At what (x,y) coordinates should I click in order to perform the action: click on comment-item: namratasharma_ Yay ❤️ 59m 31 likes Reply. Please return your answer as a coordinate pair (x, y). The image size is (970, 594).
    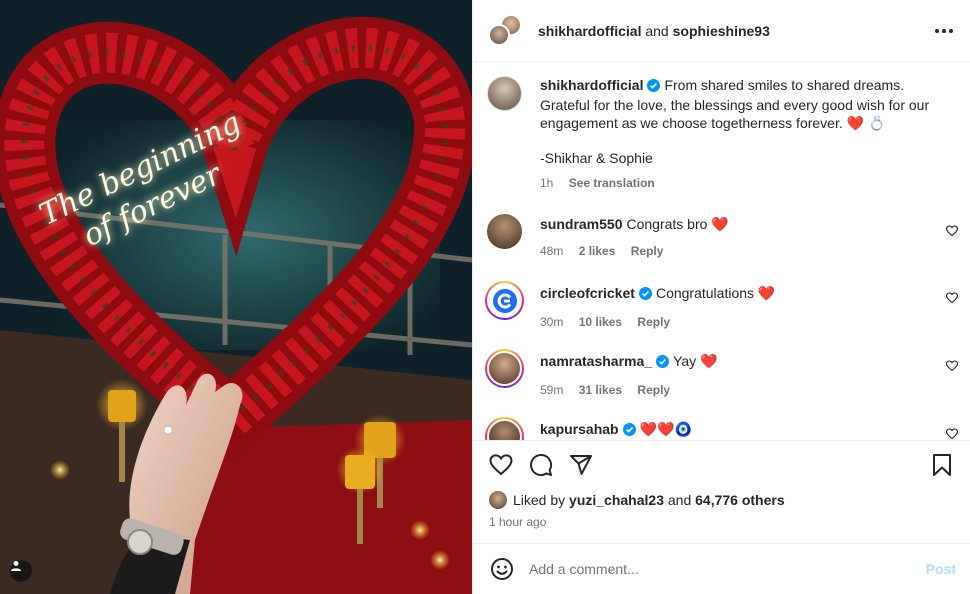
    Looking at the image, I should click on (721, 374).